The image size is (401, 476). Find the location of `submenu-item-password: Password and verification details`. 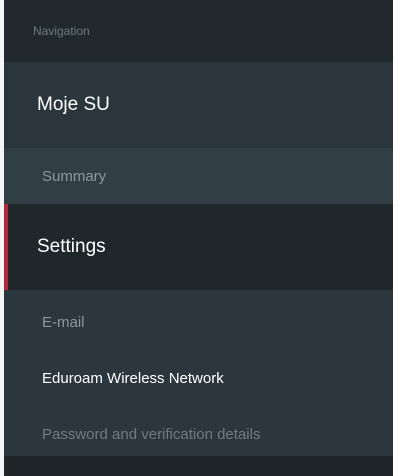

submenu-item-password: Password and verification details is located at coordinates (198, 434).